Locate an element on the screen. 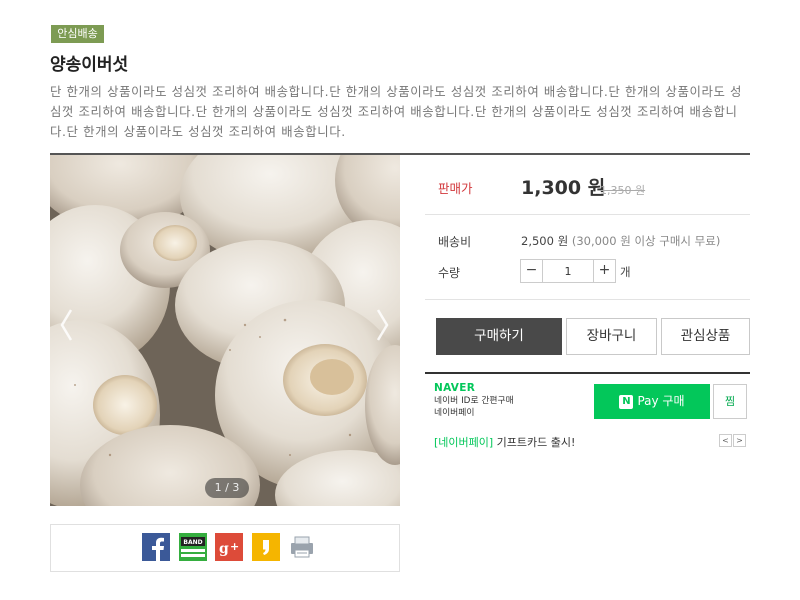  chevron-right-icon is located at coordinates (382, 325).